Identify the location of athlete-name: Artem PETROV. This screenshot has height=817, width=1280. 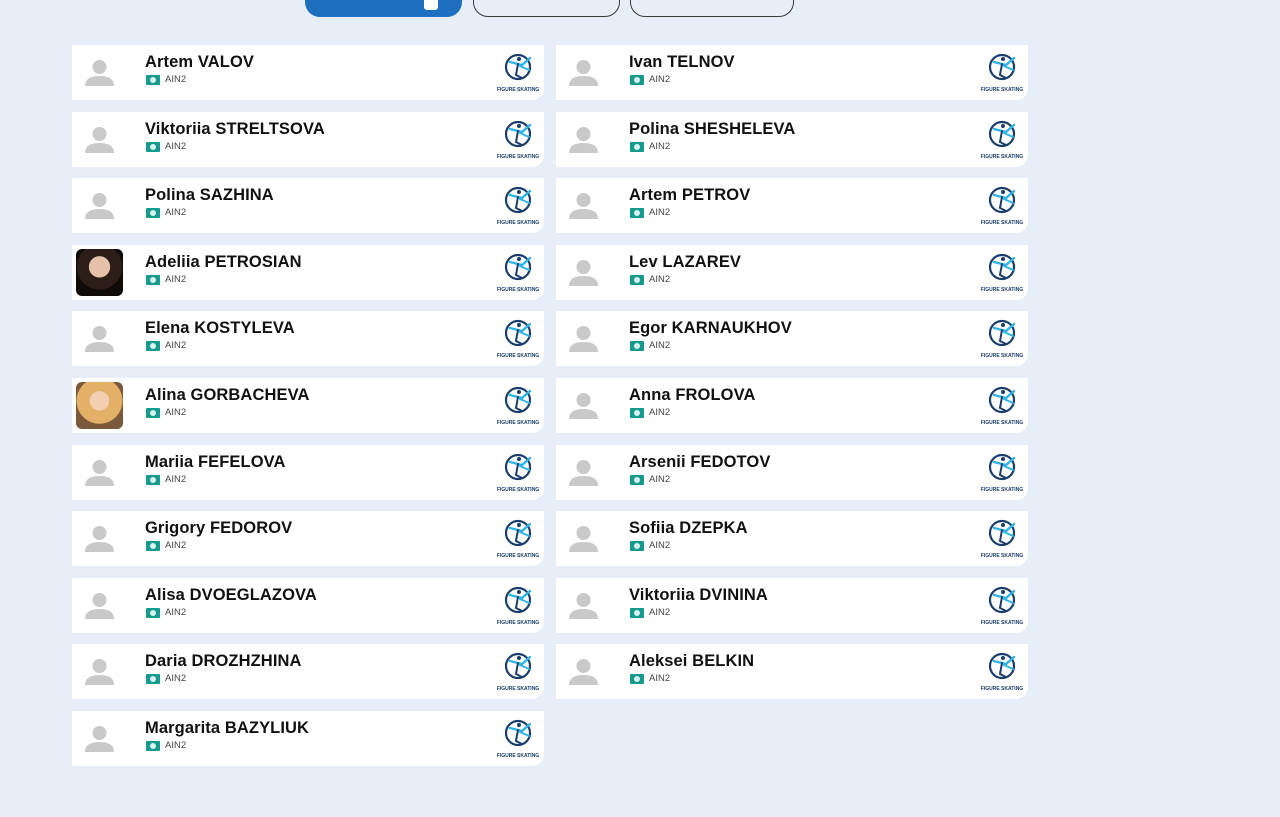
(689, 195).